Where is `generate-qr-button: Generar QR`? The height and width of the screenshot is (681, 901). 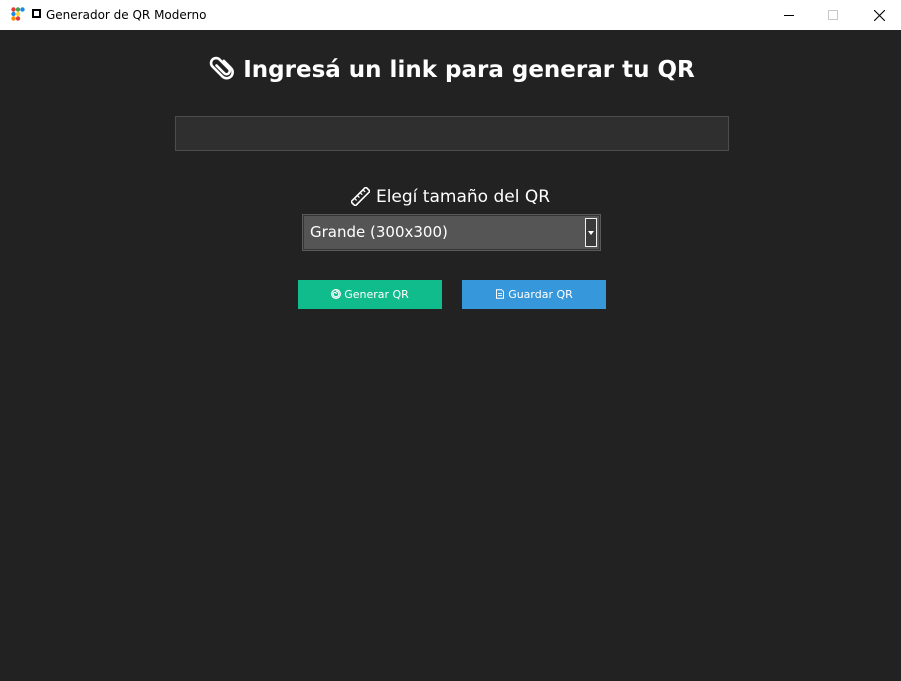
generate-qr-button: Generar QR is located at coordinates (370, 294).